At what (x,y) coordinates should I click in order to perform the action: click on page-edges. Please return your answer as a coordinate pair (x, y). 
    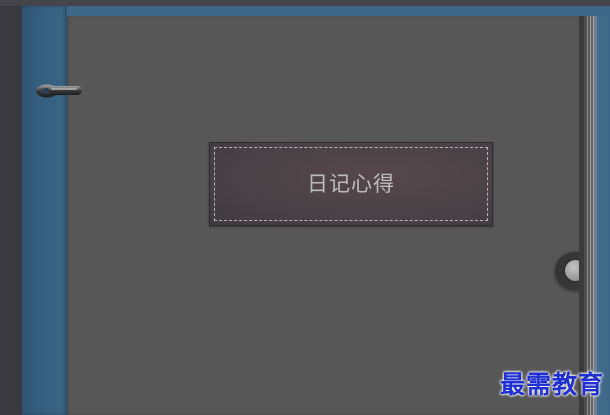
    Looking at the image, I should click on (594, 215).